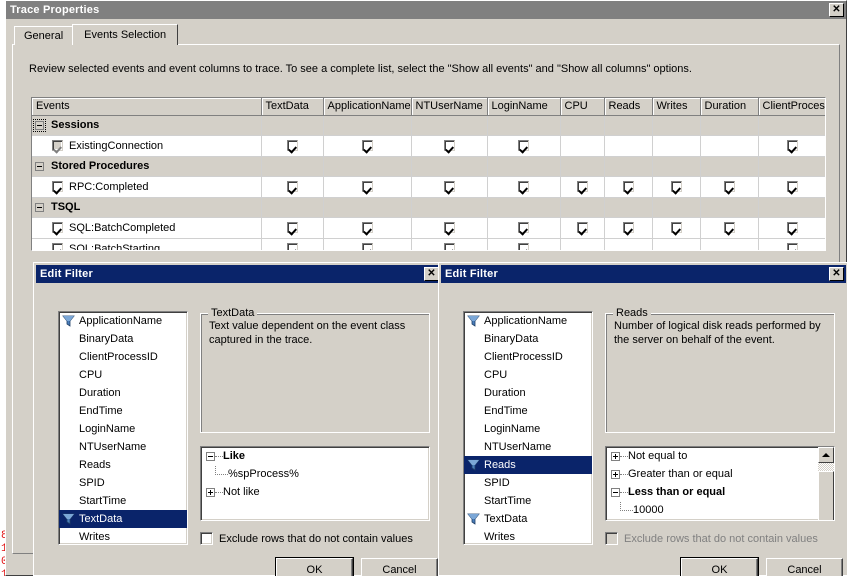 The image size is (847, 576). Describe the element at coordinates (123, 536) in the screenshot. I see `left-column-list-item: Writes` at that location.